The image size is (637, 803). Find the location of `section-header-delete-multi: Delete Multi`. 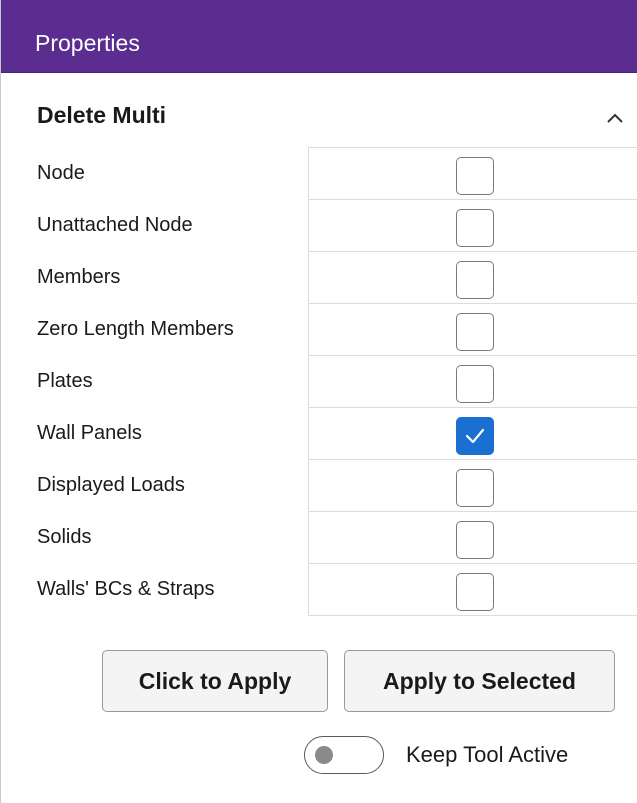

section-header-delete-multi: Delete Multi is located at coordinates (319, 110).